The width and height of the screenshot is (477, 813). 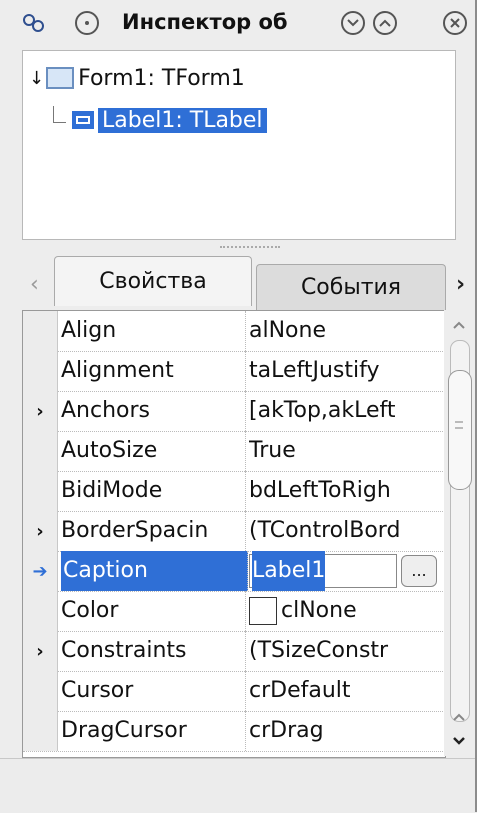 I want to click on tab-label: События, so click(x=351, y=287).